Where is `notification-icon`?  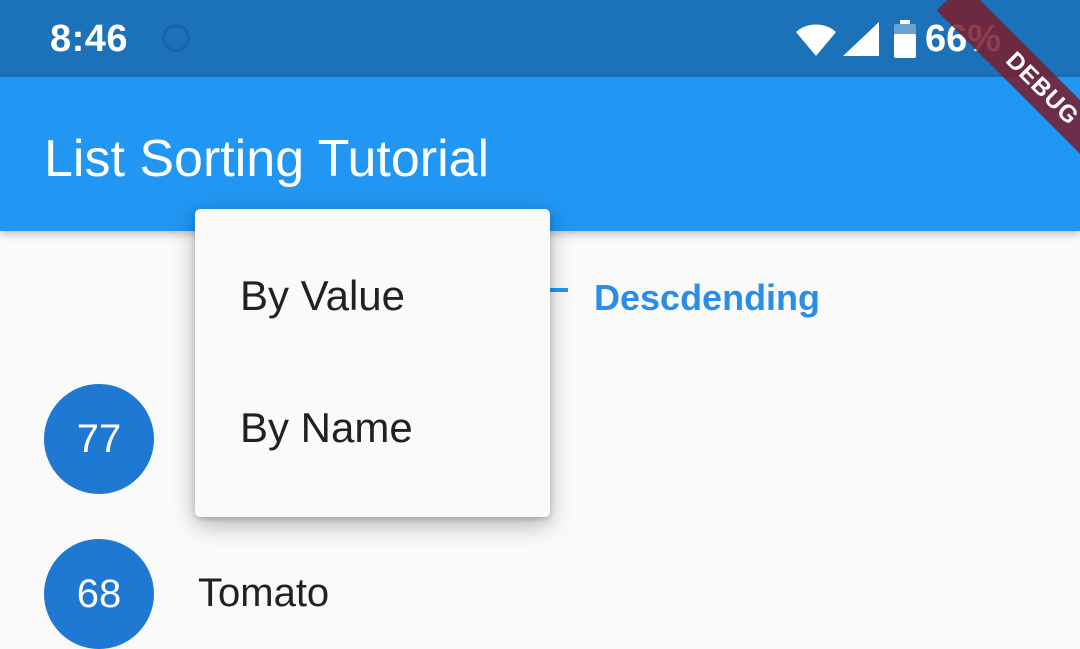 notification-icon is located at coordinates (176, 38).